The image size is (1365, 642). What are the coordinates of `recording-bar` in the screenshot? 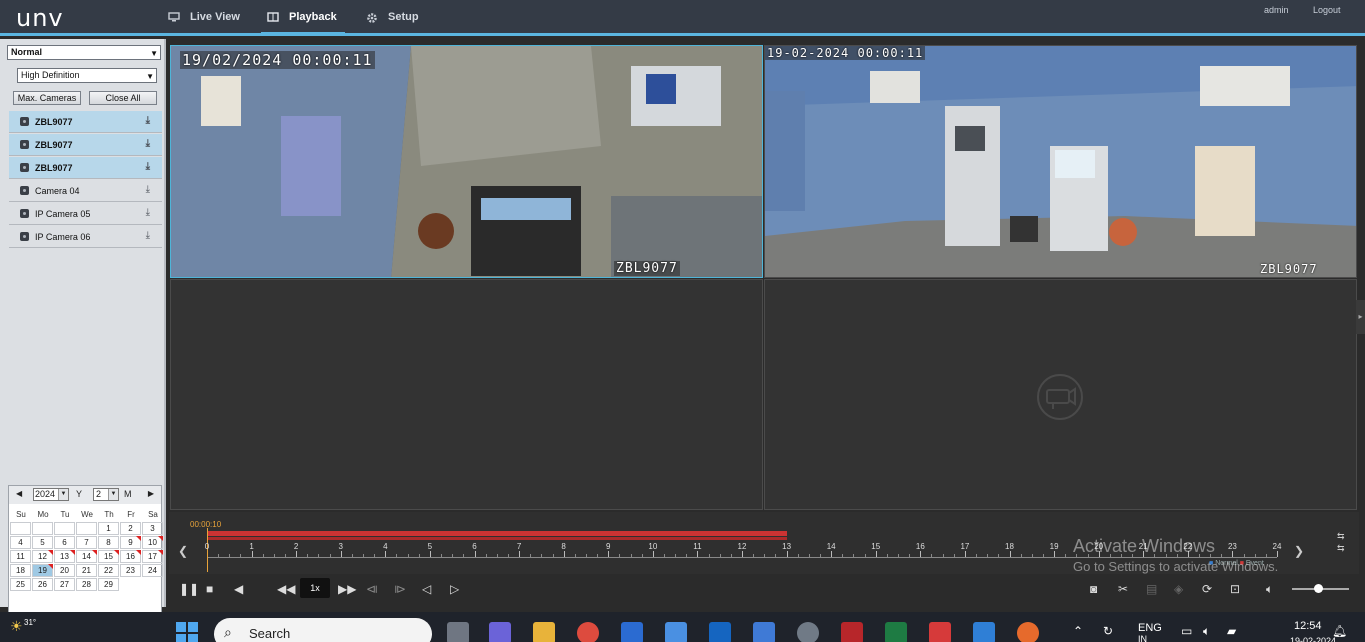 It's located at (497, 533).